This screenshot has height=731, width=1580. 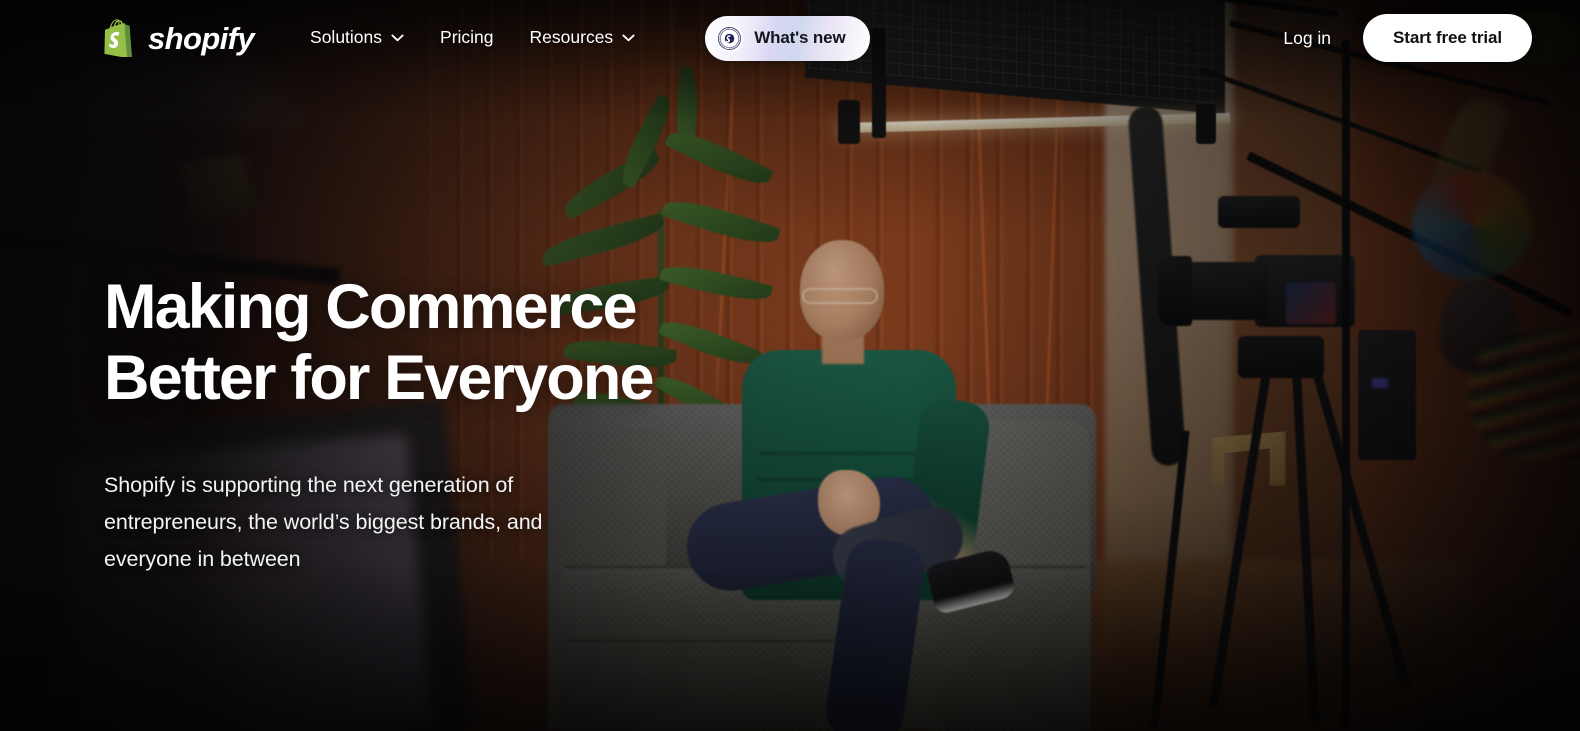 I want to click on nav-item-solutions: Solutions, so click(x=357, y=38).